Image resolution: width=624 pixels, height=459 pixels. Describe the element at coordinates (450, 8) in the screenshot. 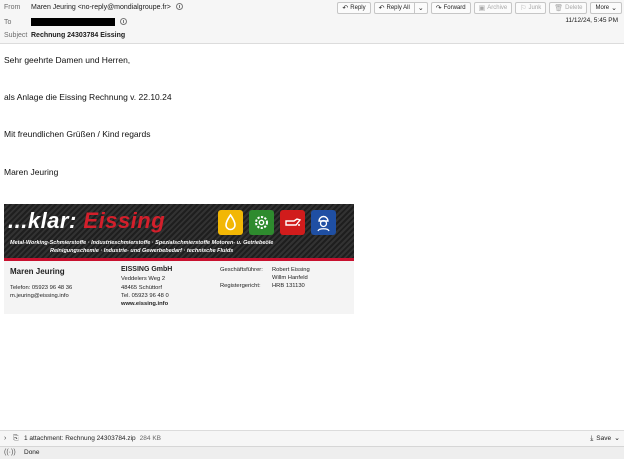

I see `forward-button: ↷ Forward` at that location.